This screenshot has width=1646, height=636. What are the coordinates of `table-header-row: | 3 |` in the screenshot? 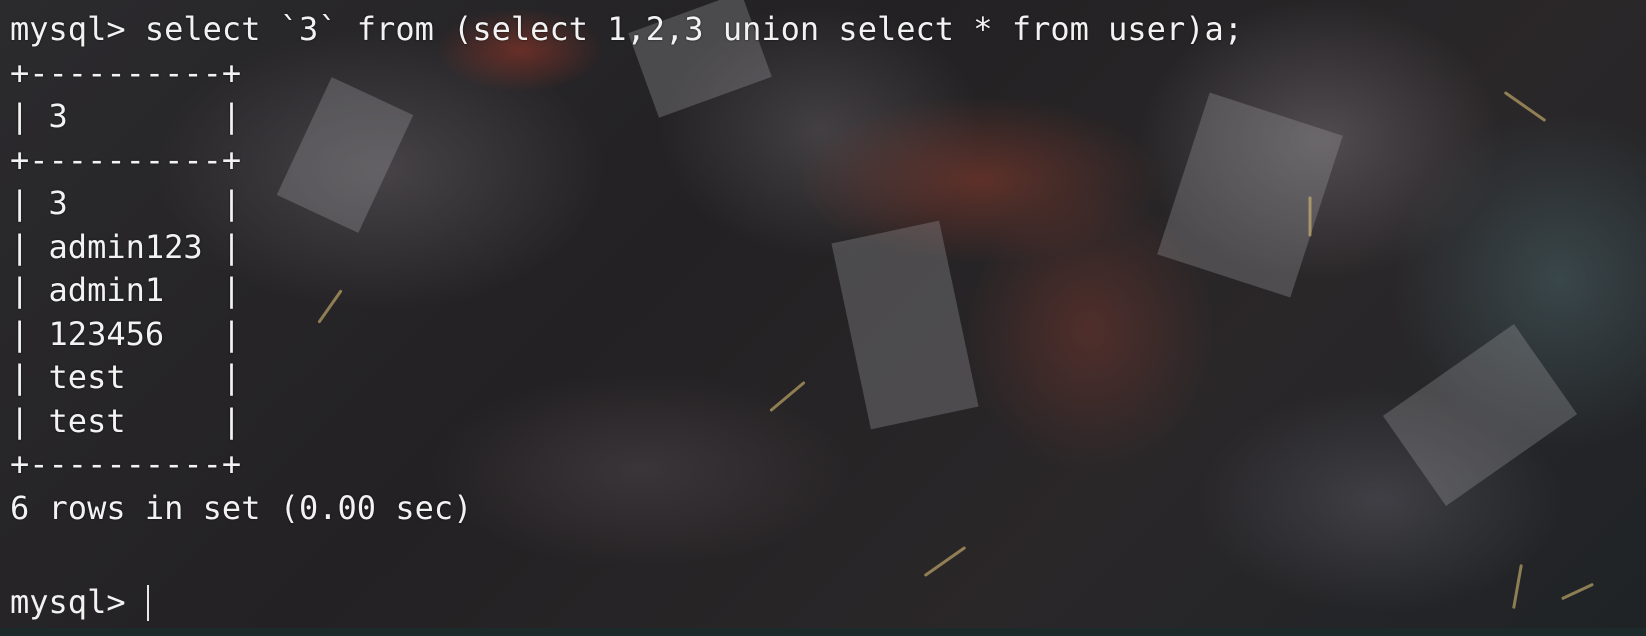 It's located at (126, 116).